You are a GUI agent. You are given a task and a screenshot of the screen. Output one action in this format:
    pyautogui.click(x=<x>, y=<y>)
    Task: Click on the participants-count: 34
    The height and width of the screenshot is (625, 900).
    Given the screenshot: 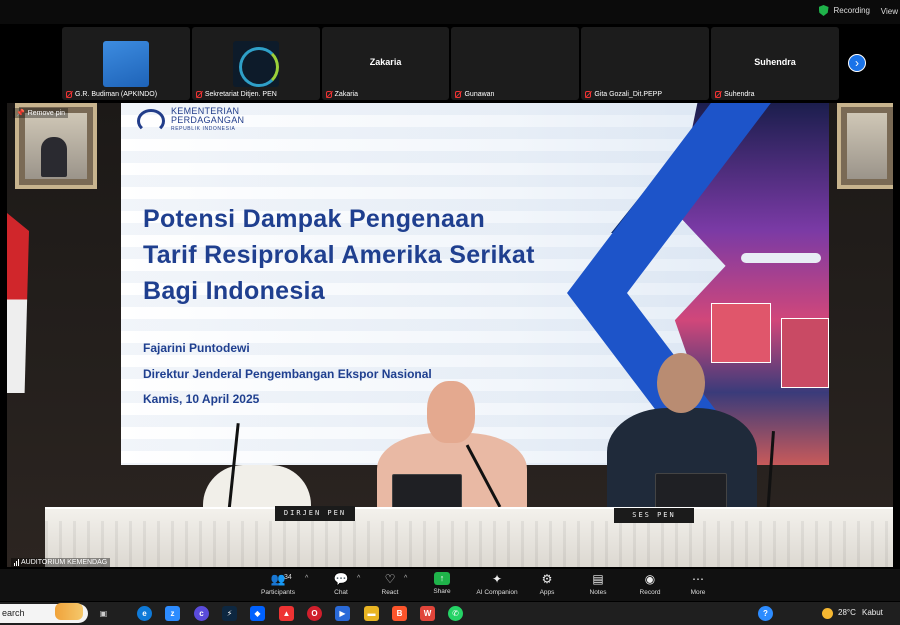 What is the action you would take?
    pyautogui.click(x=288, y=577)
    